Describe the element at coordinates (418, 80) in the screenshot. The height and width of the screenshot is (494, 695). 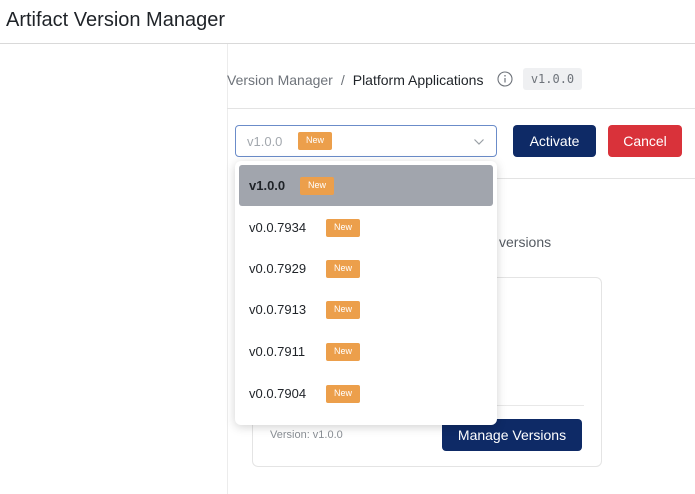
I see `breadcrumb-current: Platform Applications` at that location.